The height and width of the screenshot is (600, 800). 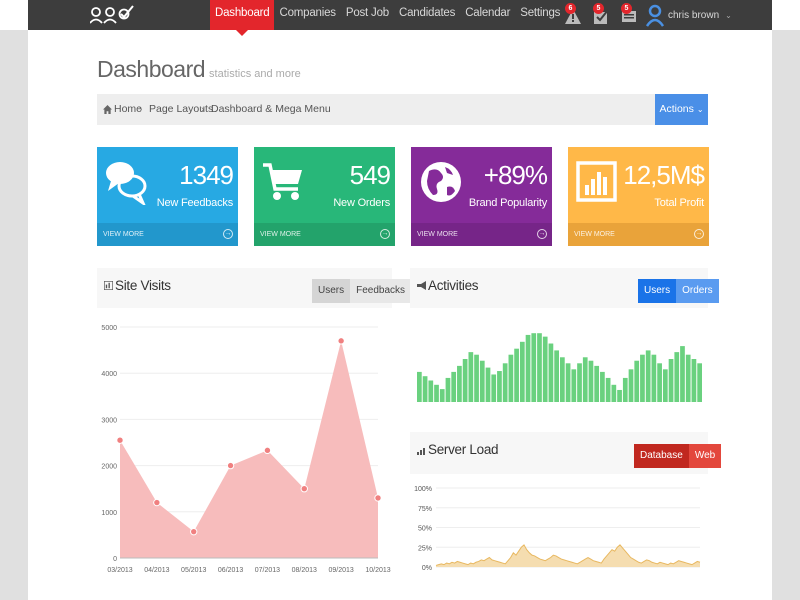 What do you see at coordinates (681, 109) in the screenshot?
I see `actions-button: Actions ⌄` at bounding box center [681, 109].